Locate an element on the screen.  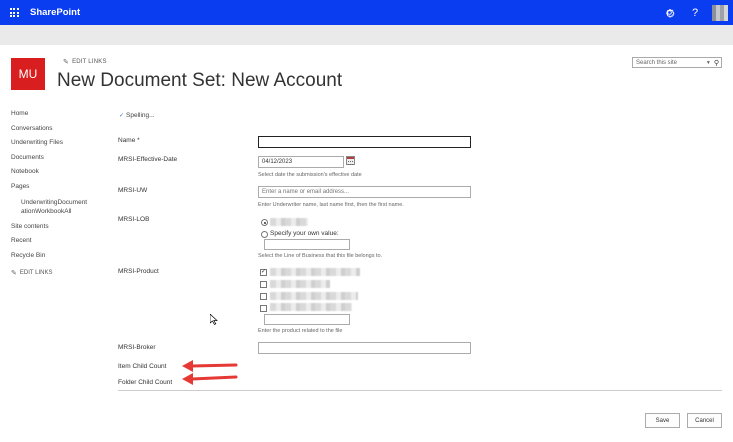
nav-item-home: Home is located at coordinates (58, 114).